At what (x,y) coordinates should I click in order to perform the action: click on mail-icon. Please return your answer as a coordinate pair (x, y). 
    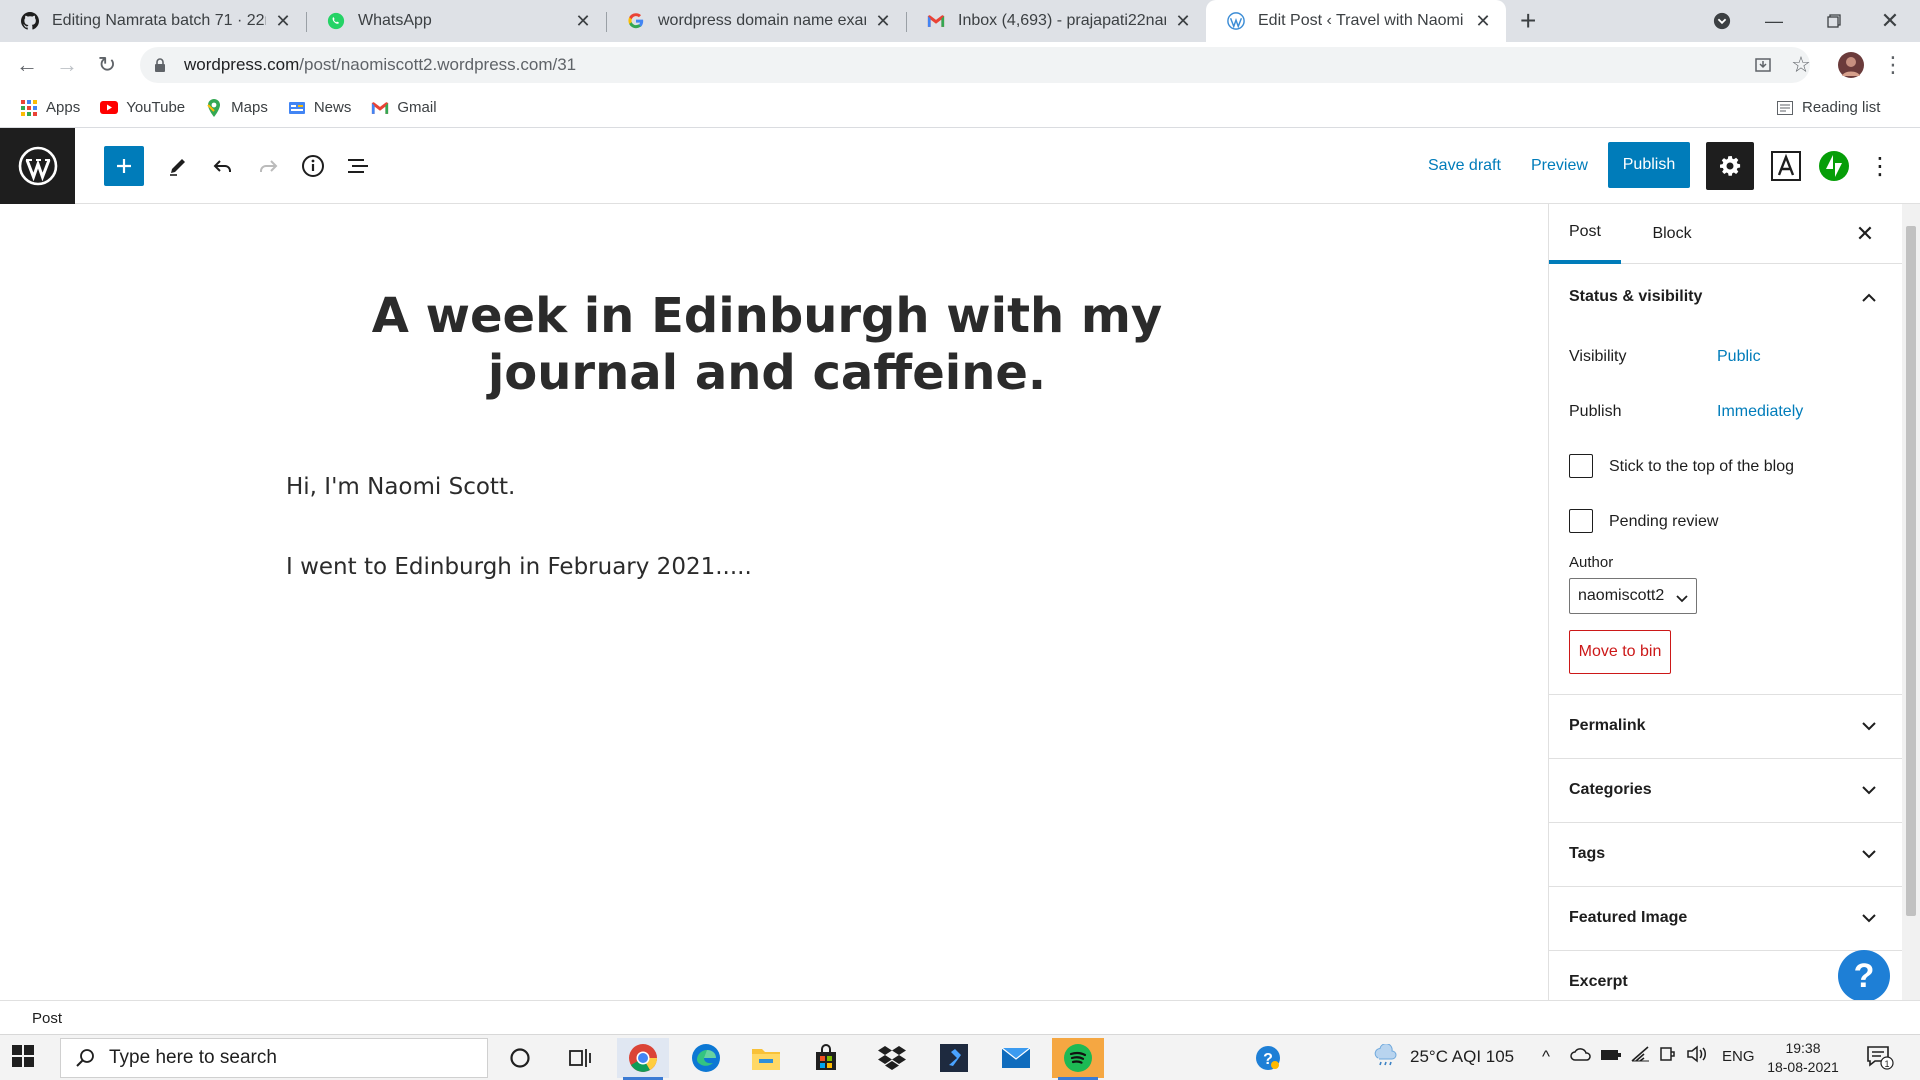
    Looking at the image, I should click on (1016, 1058).